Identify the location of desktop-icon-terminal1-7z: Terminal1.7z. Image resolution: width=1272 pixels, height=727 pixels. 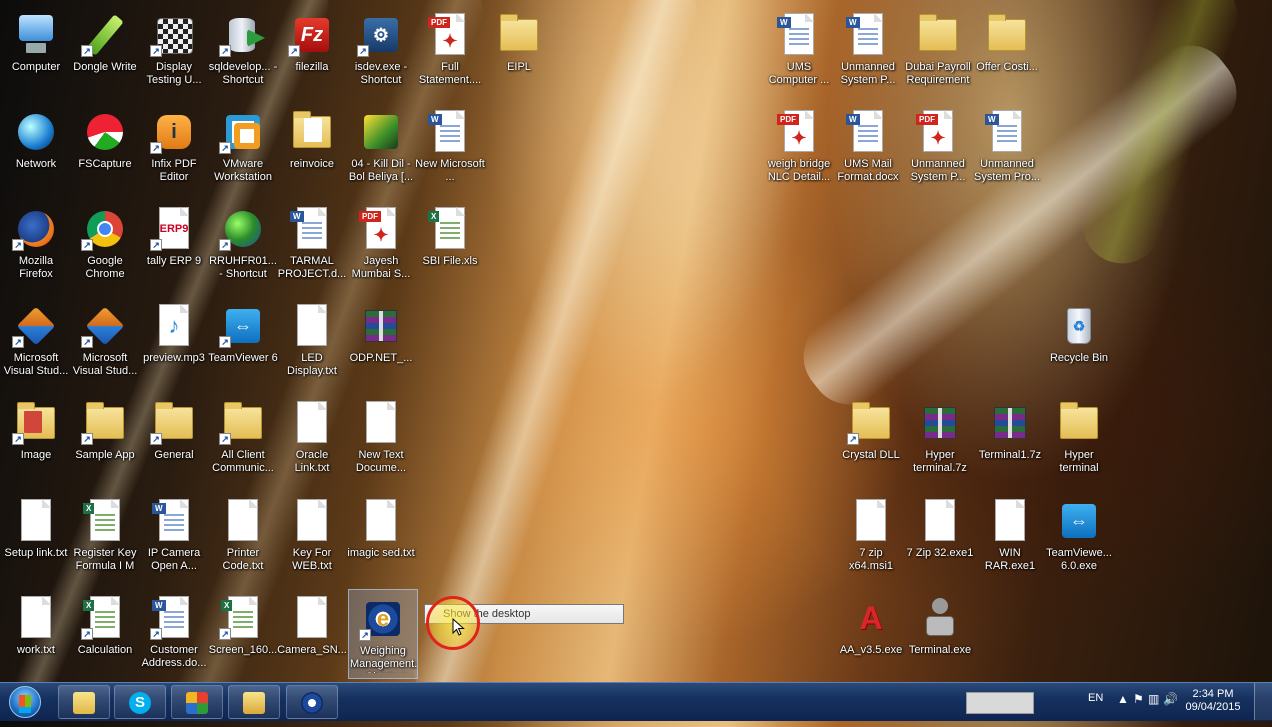
(1010, 439).